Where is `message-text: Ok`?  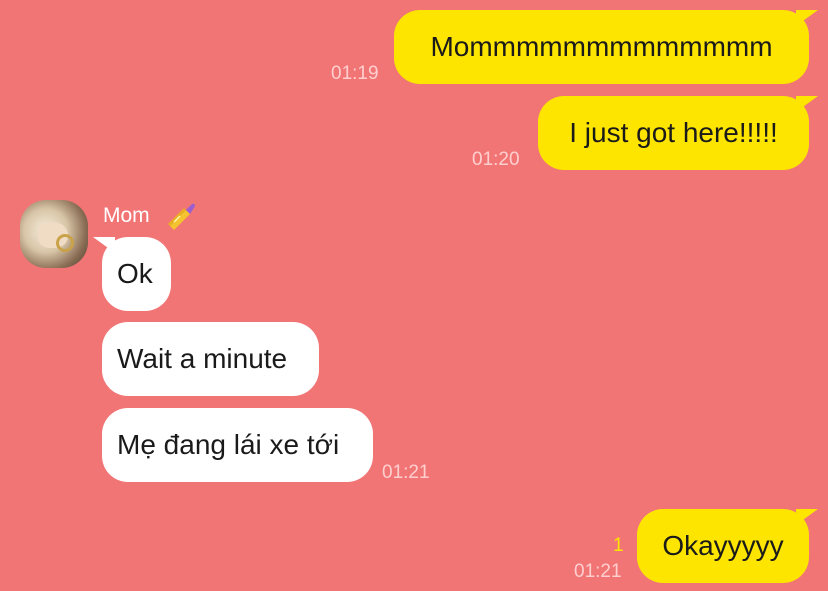 message-text: Ok is located at coordinates (135, 273).